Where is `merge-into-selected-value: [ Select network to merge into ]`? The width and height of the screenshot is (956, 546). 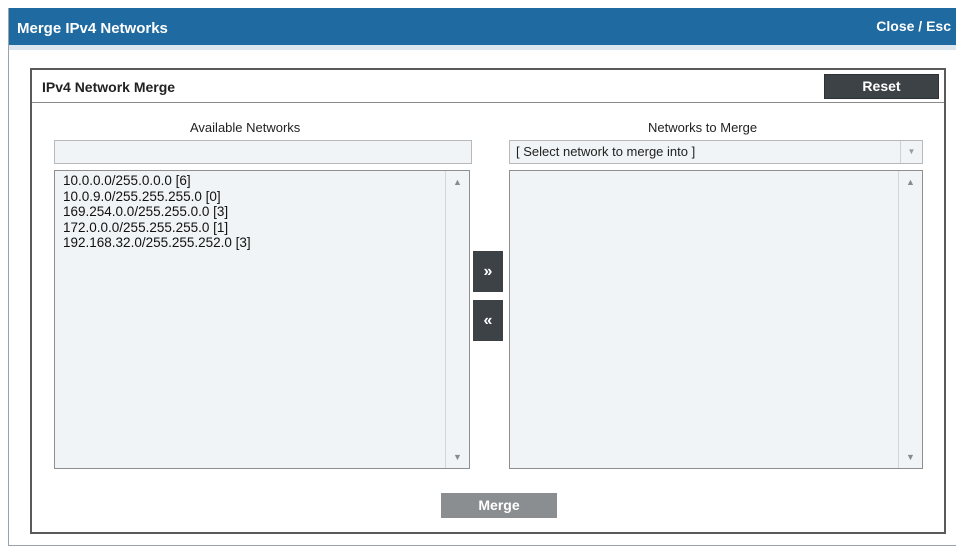
merge-into-selected-value: [ Select network to merge into ] is located at coordinates (606, 151).